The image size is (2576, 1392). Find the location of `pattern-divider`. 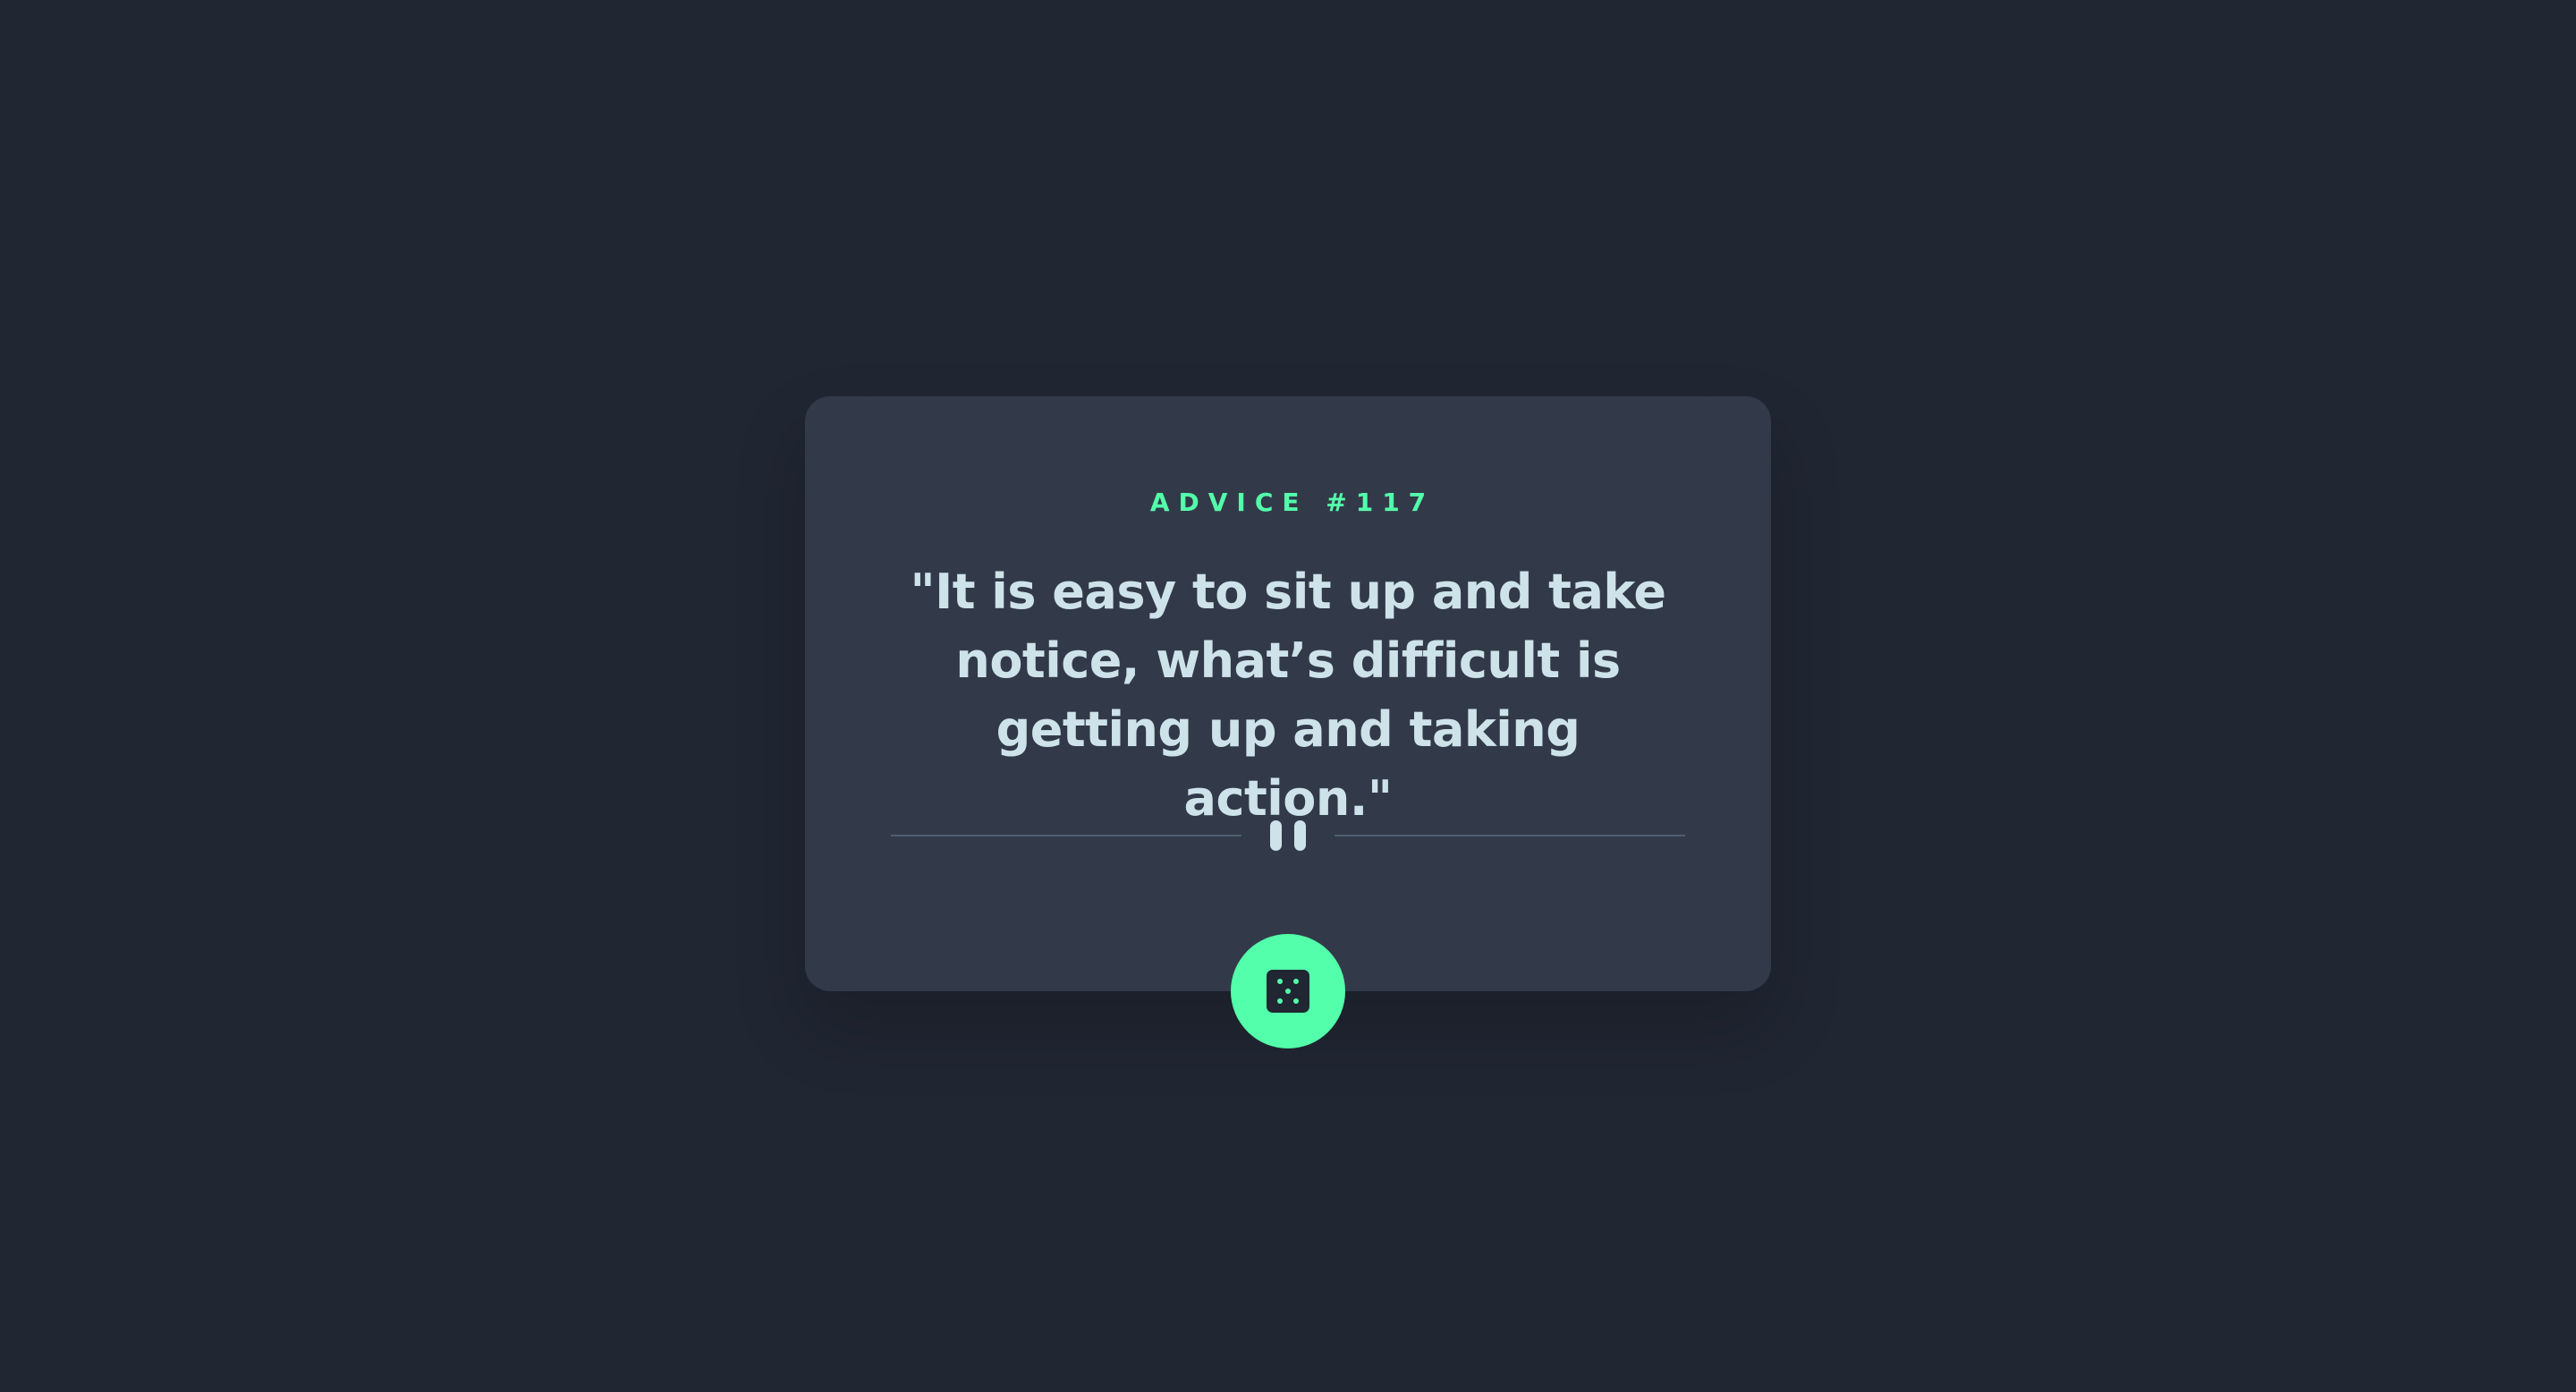

pattern-divider is located at coordinates (1288, 835).